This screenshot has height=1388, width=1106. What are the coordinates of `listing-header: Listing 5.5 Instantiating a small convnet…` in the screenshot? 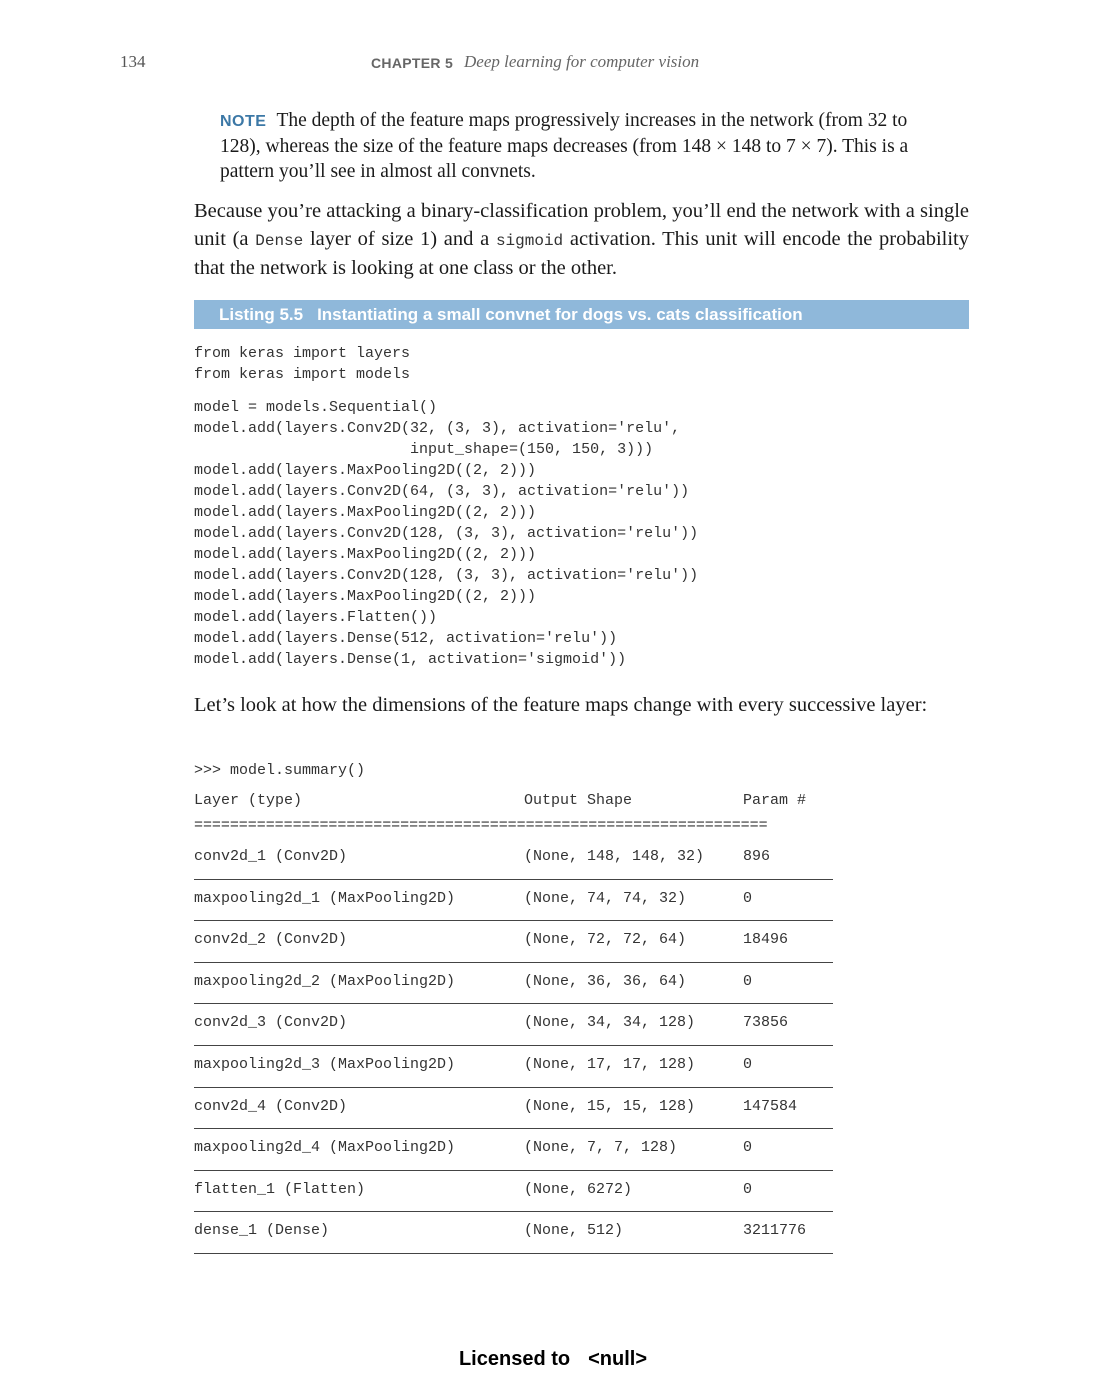 It's located at (581, 314).